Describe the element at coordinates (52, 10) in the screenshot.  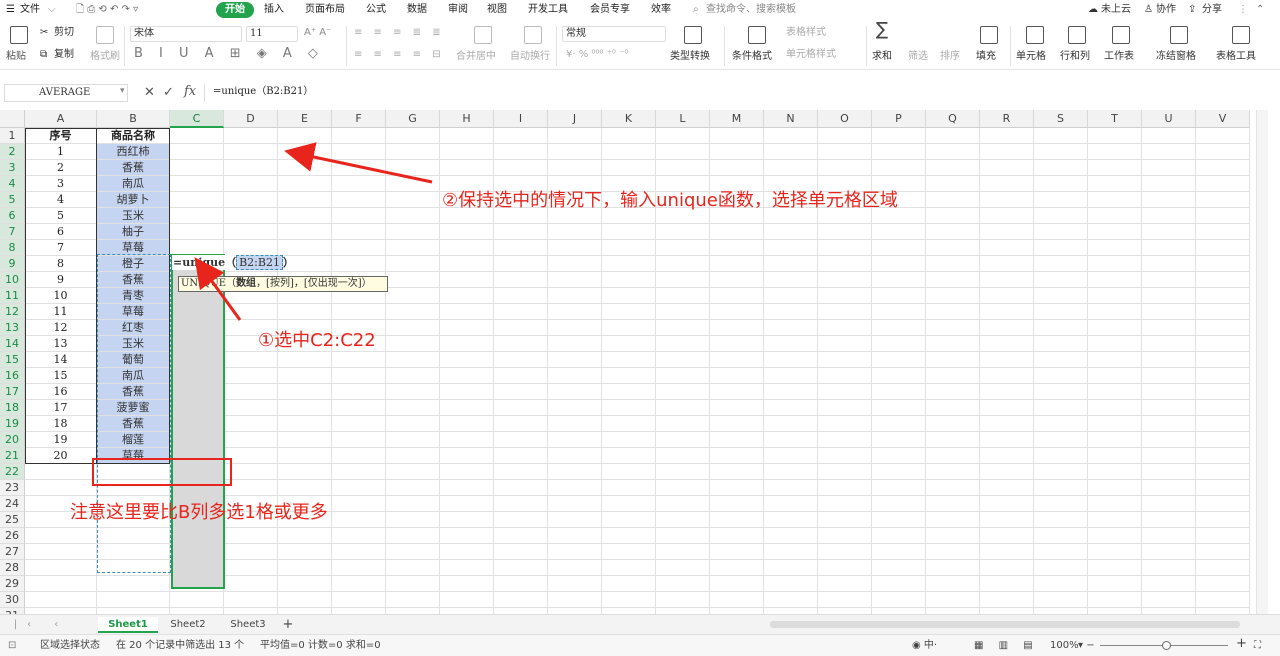
I see `chevron-down-icon: ⌵` at that location.